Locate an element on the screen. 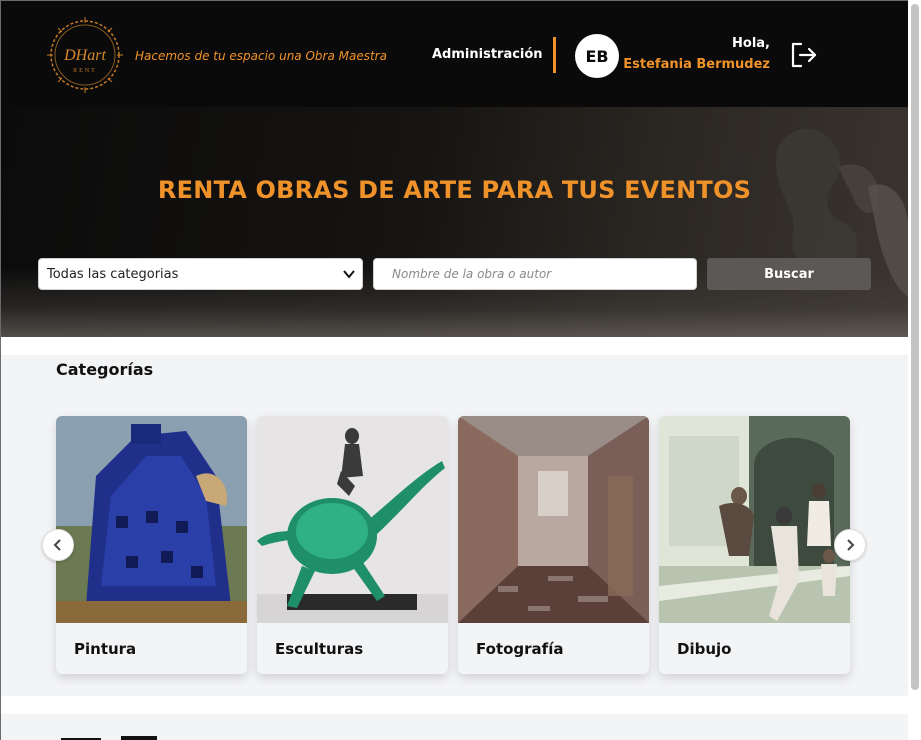 The width and height of the screenshot is (921, 740). category-card-dibujo: Dibujo is located at coordinates (754, 545).